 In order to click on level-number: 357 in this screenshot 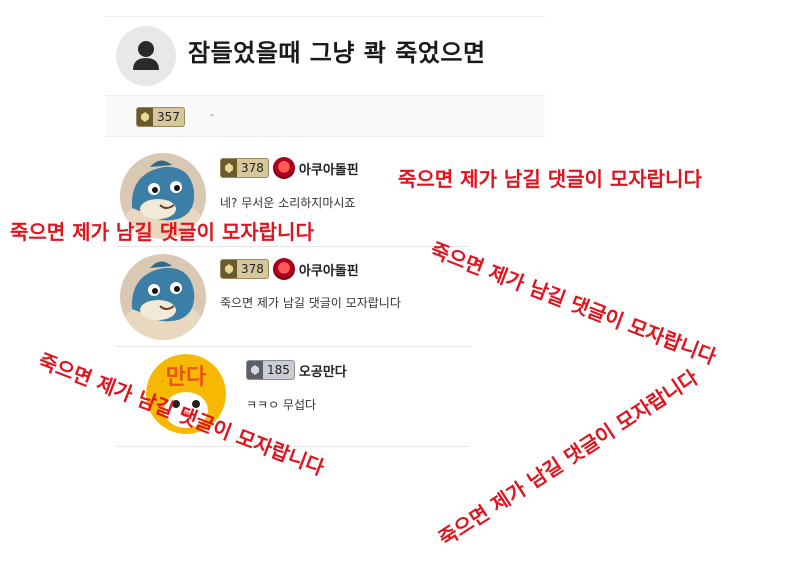, I will do `click(168, 117)`.